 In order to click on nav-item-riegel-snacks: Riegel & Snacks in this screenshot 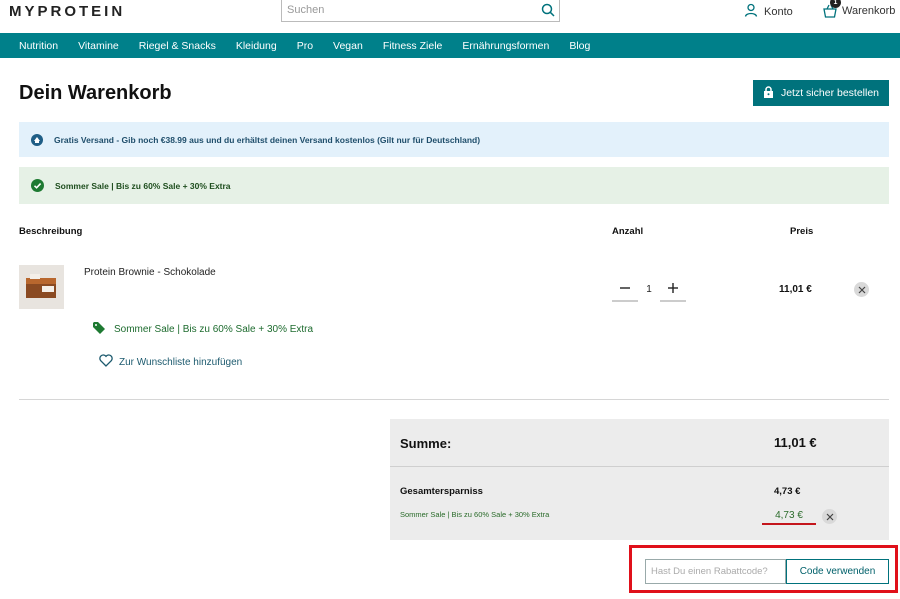, I will do `click(177, 46)`.